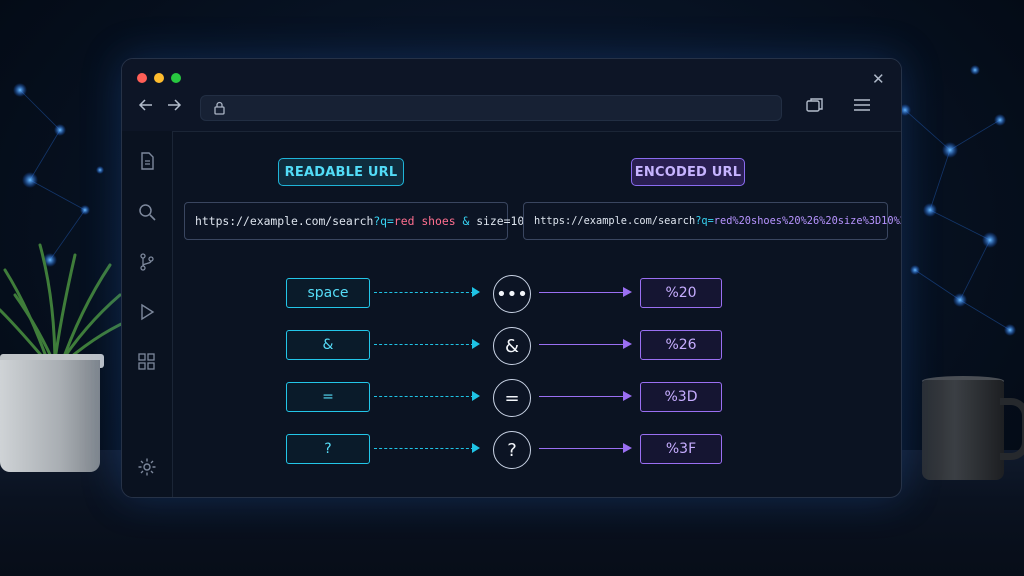 The width and height of the screenshot is (1024, 576). What do you see at coordinates (500, 221) in the screenshot?
I see `readable-url-size-param: size=10` at bounding box center [500, 221].